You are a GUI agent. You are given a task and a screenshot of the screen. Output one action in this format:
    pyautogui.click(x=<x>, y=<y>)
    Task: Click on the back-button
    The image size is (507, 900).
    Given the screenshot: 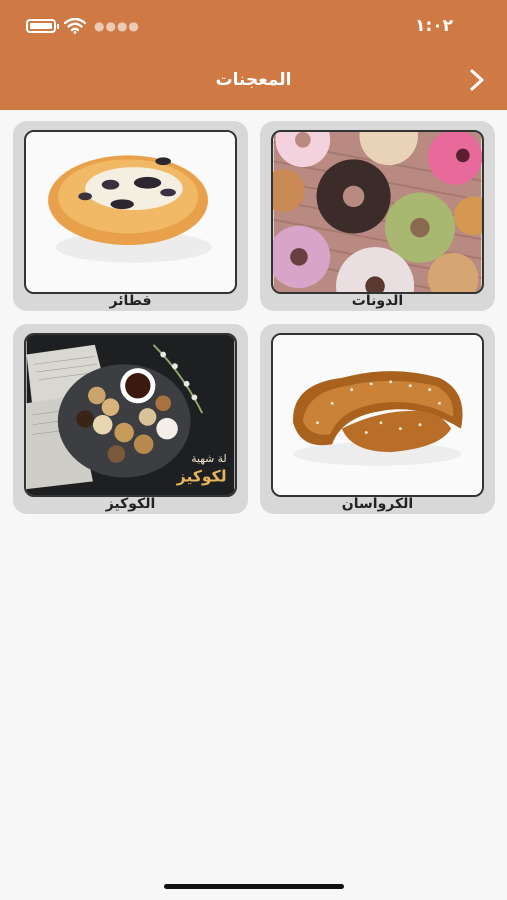 What is the action you would take?
    pyautogui.click(x=477, y=80)
    